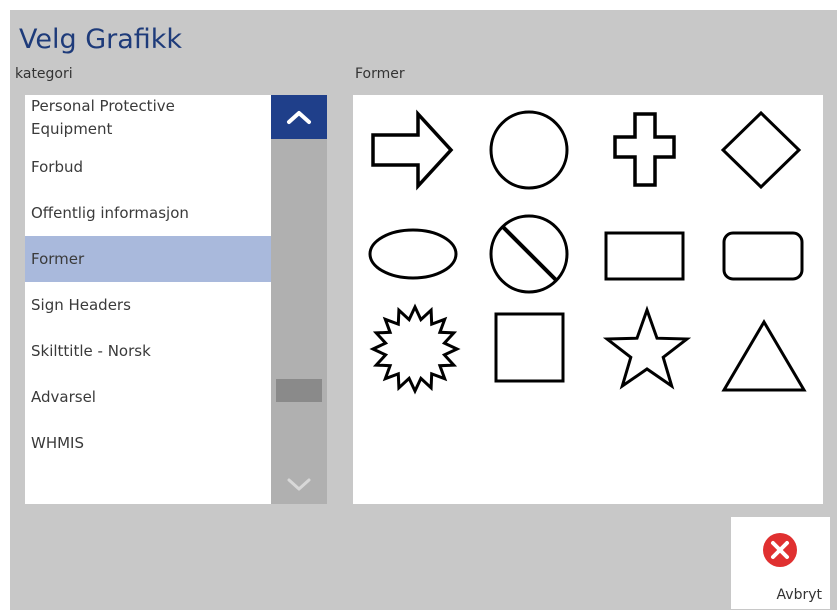 The height and width of the screenshot is (610, 837). I want to click on category-item-offentlig-informasjon: Offentlig informasjon, so click(148, 213).